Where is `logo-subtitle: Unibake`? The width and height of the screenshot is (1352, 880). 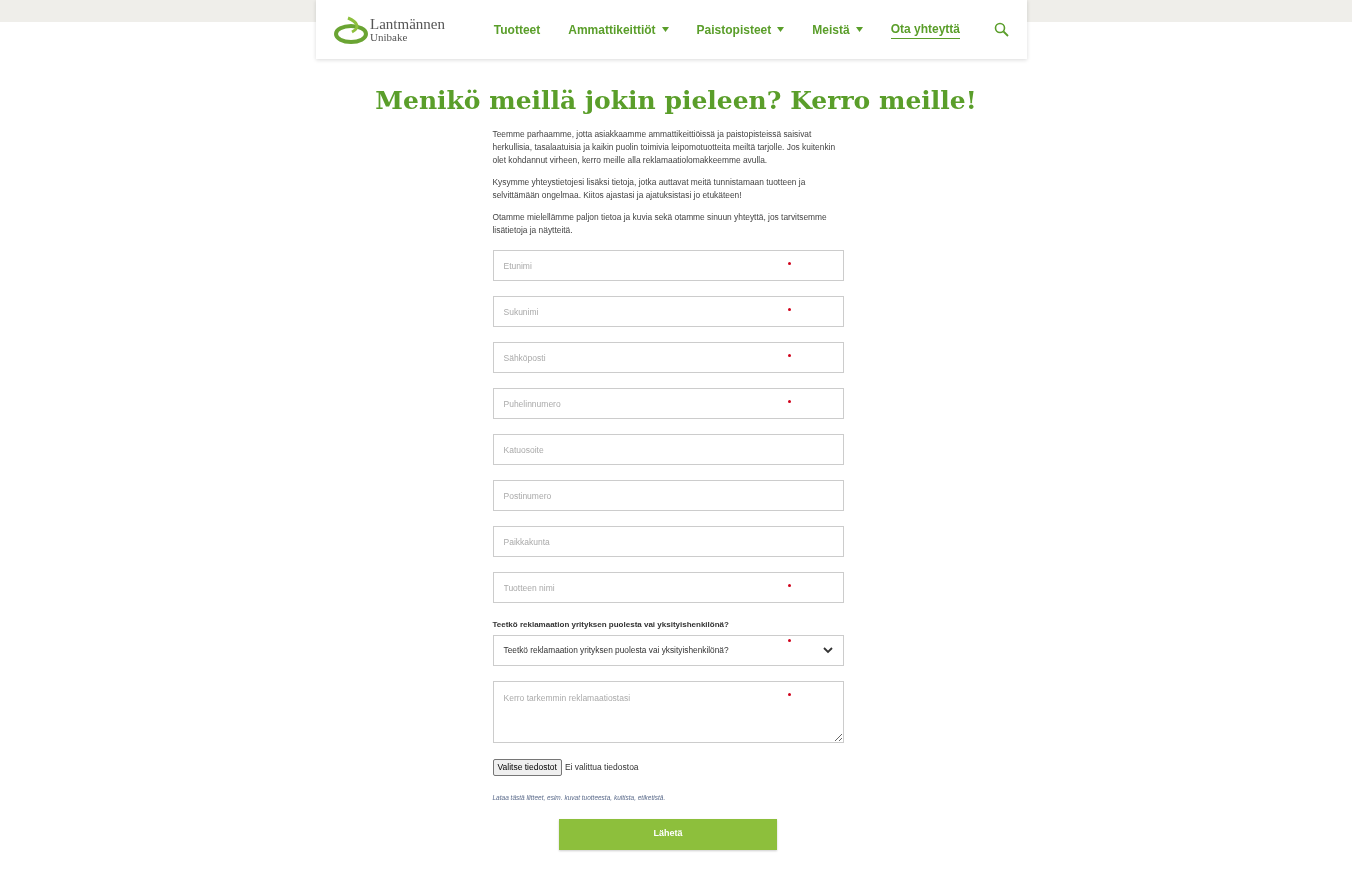
logo-subtitle: Unibake is located at coordinates (389, 37).